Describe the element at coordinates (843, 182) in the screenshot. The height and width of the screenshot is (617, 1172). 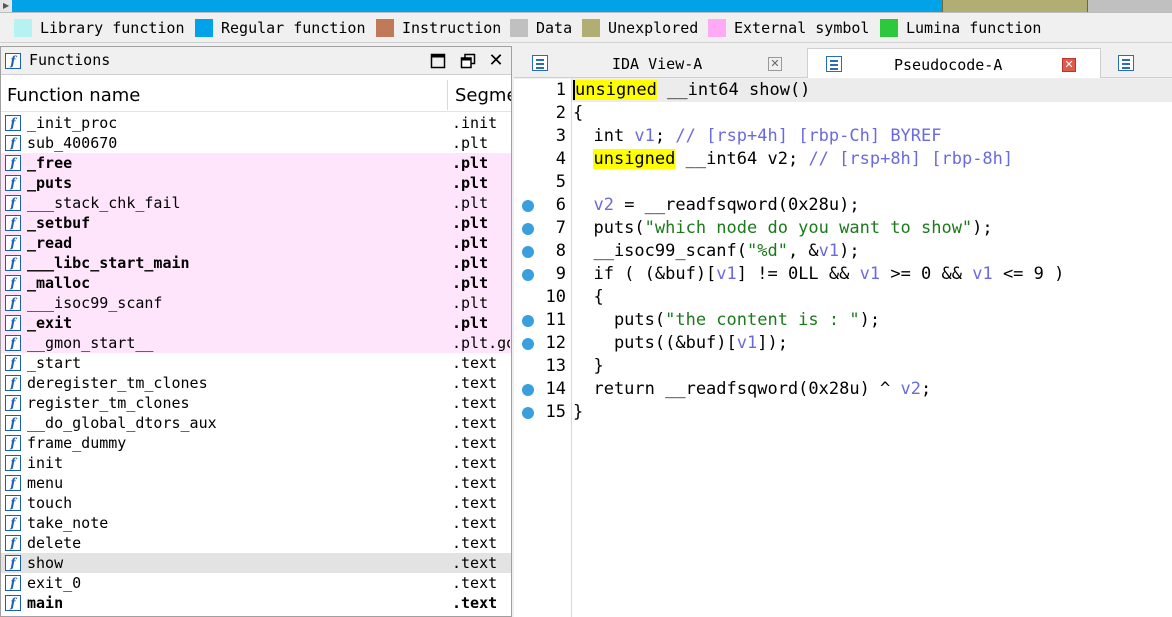
I see `code-line: 5` at that location.